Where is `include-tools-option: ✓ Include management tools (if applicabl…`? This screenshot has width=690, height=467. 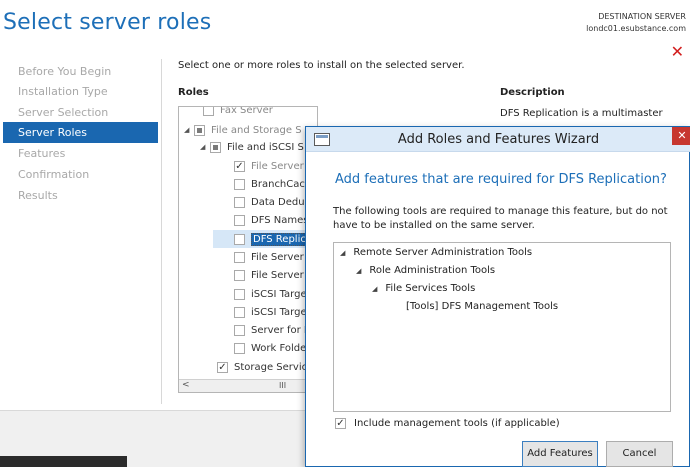
include-tools-option: ✓ Include management tools (if applicabl… is located at coordinates (447, 423).